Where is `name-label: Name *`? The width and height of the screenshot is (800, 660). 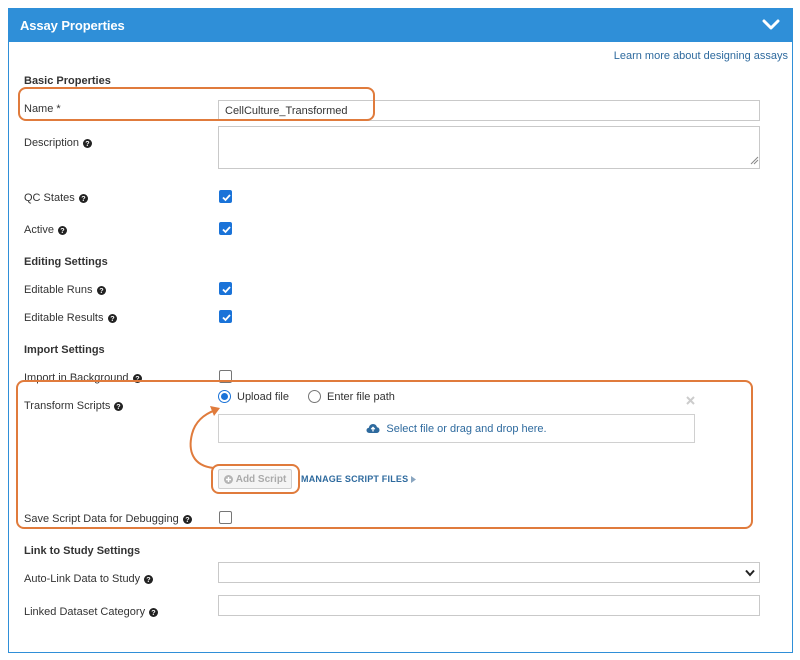
name-label: Name * is located at coordinates (42, 109).